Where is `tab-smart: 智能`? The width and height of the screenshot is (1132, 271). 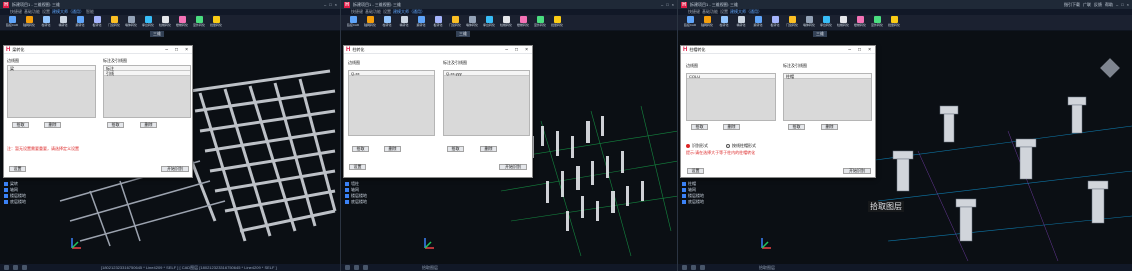 tab-smart: 智能 is located at coordinates (90, 12).